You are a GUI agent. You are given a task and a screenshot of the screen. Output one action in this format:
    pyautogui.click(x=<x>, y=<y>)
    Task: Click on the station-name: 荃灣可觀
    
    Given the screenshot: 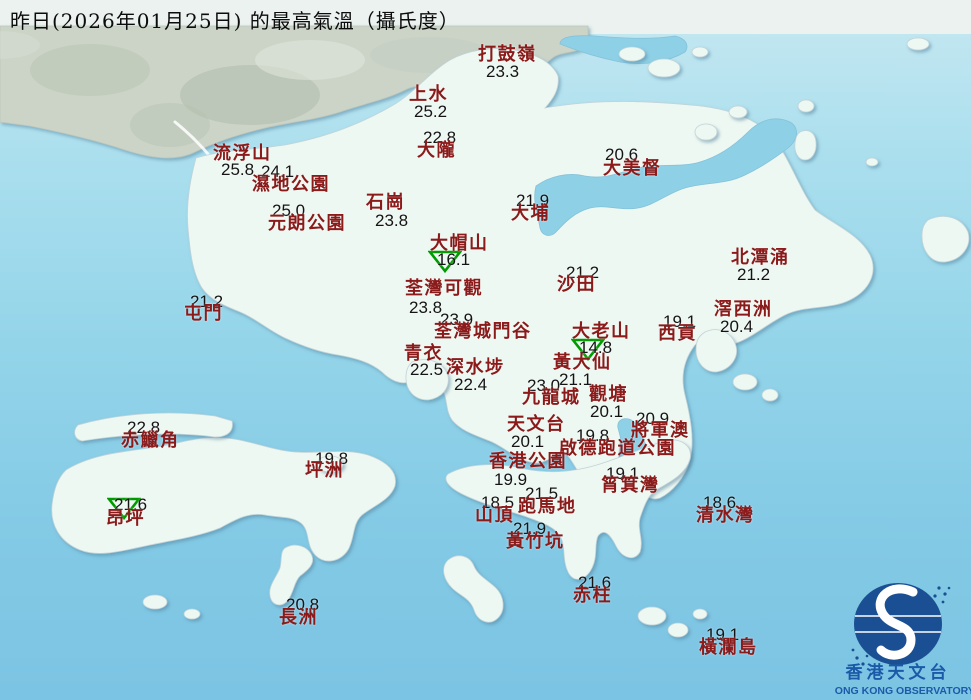 What is the action you would take?
    pyautogui.click(x=444, y=288)
    